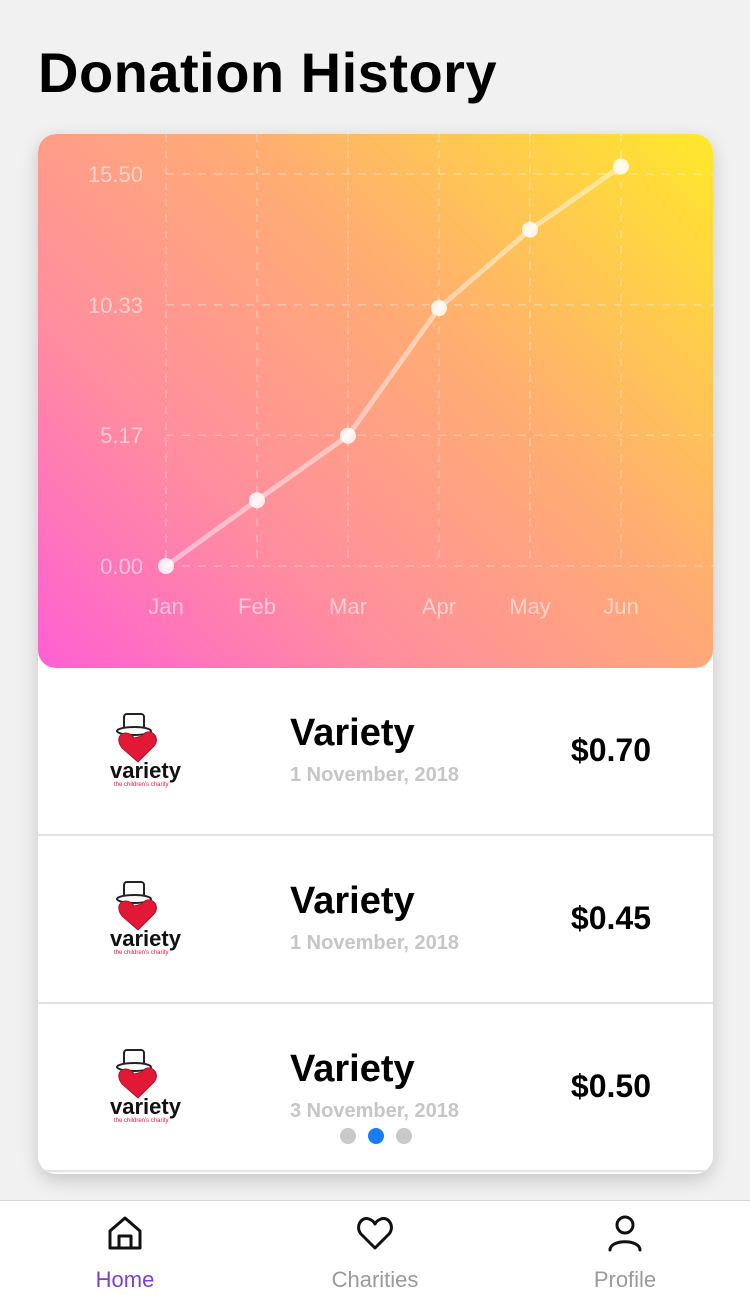 The image size is (750, 1298). What do you see at coordinates (375, 1279) in the screenshot?
I see `tab-charities-label: Charities` at bounding box center [375, 1279].